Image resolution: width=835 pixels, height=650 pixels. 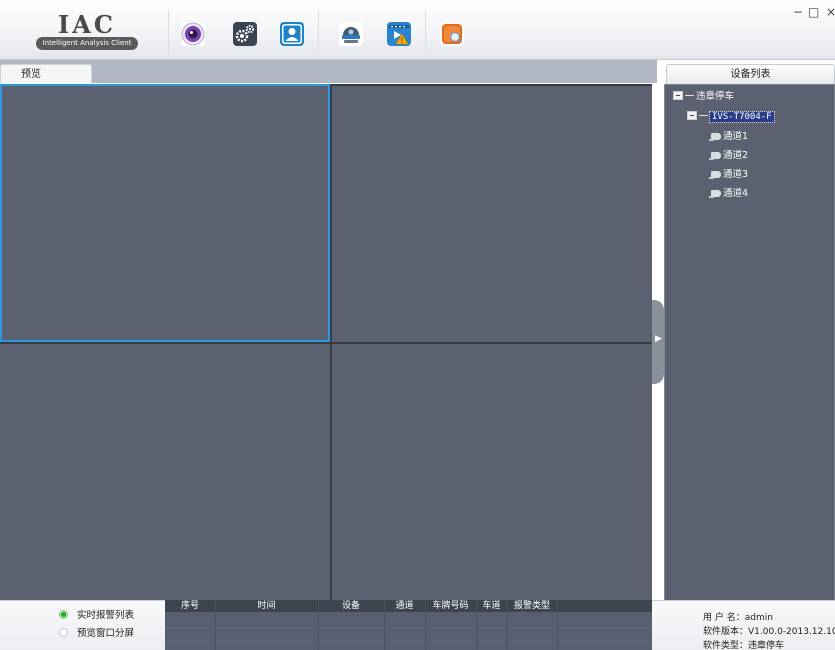 I want to click on tree-channel-label: 通道3, so click(x=736, y=174).